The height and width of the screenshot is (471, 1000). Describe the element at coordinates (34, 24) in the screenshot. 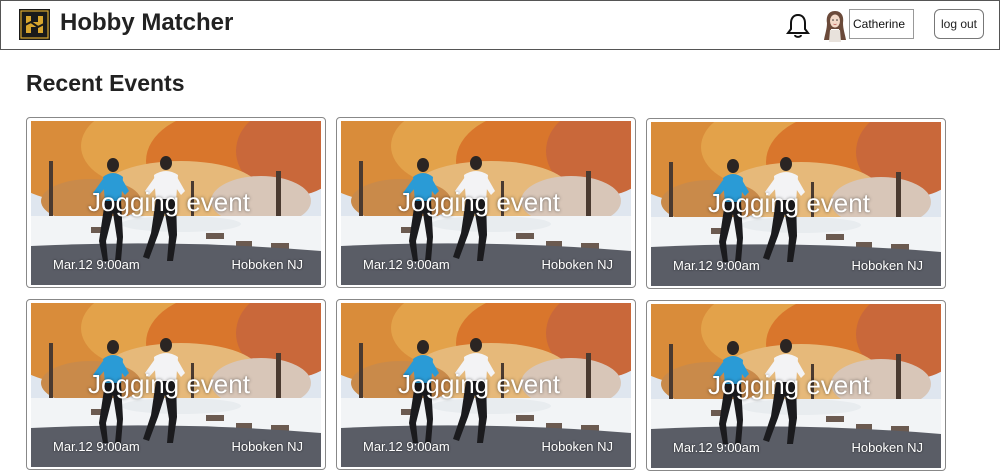

I see `hobby-matcher-logo` at that location.